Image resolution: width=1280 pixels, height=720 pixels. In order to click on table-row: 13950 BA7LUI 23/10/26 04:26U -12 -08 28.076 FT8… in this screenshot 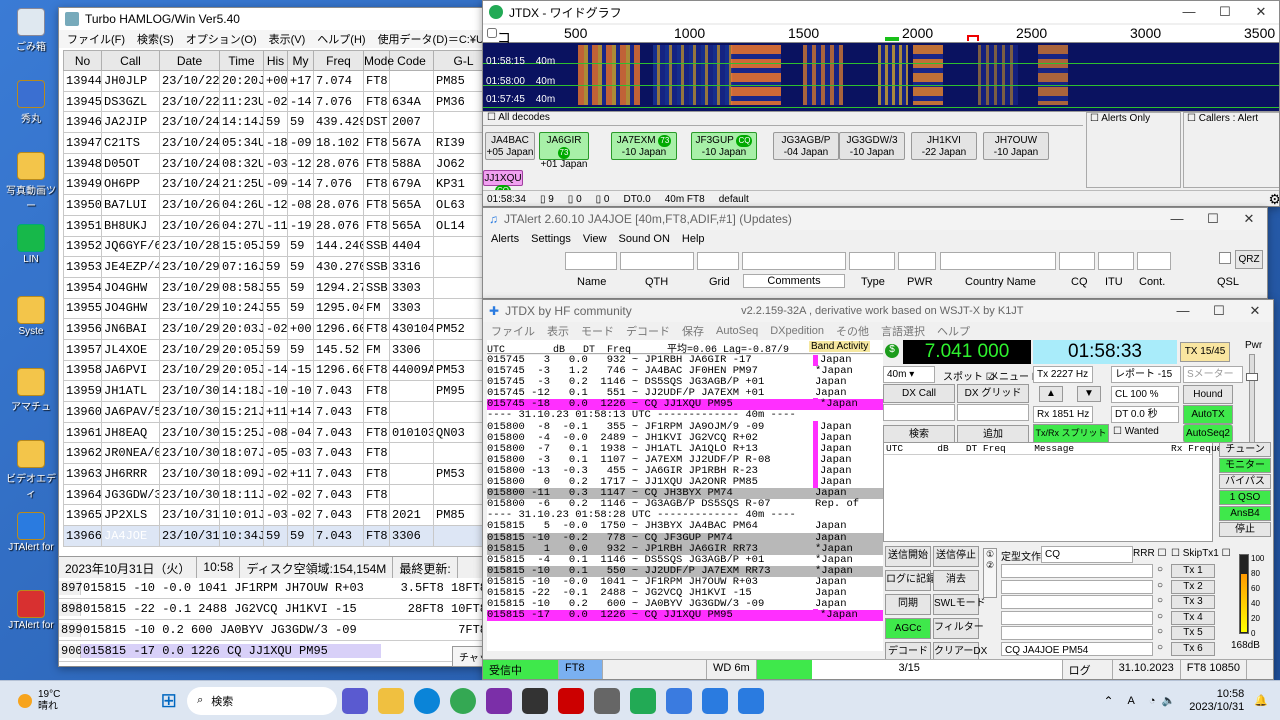, I will do `click(276, 205)`.